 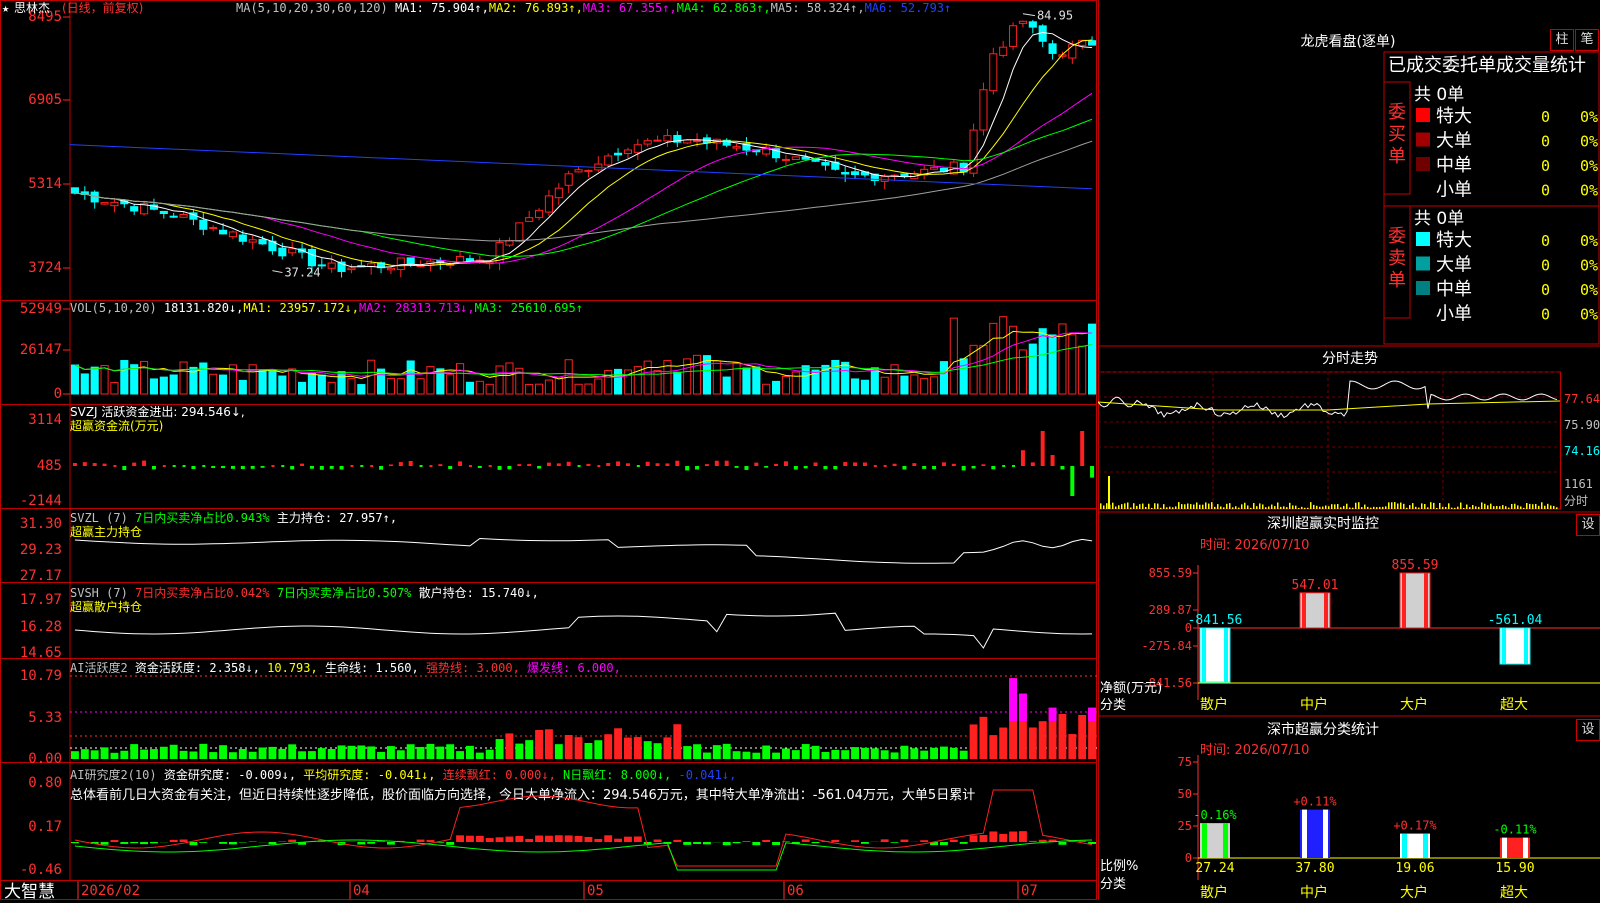 I want to click on vol-tick: 0, so click(x=58, y=394).